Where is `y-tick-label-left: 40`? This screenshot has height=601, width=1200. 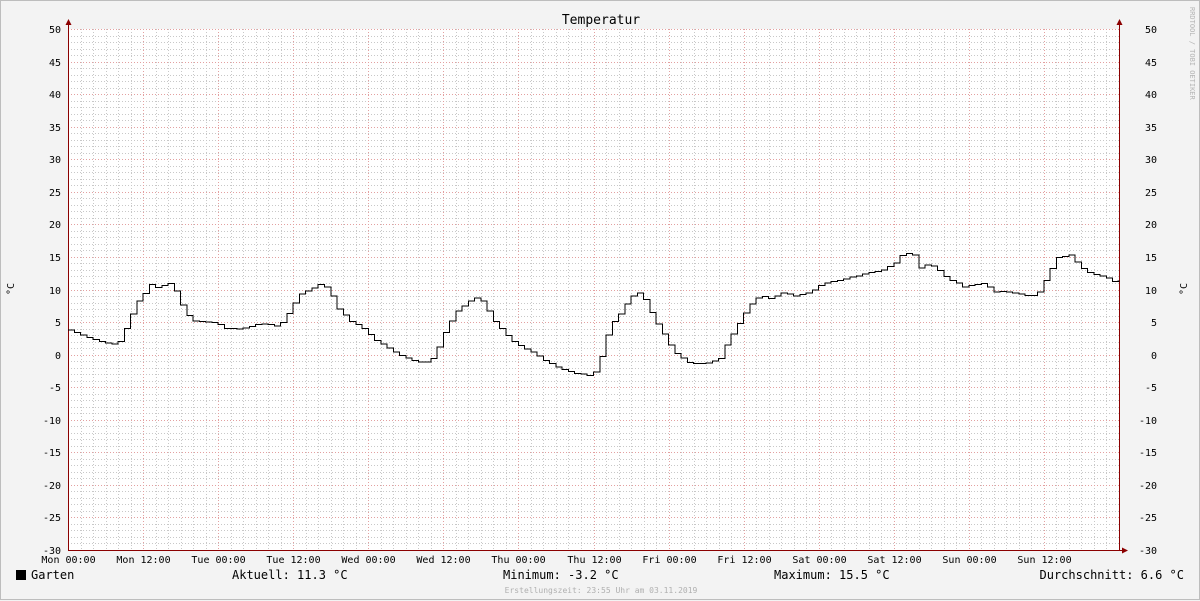
y-tick-label-left: 40 is located at coordinates (55, 95).